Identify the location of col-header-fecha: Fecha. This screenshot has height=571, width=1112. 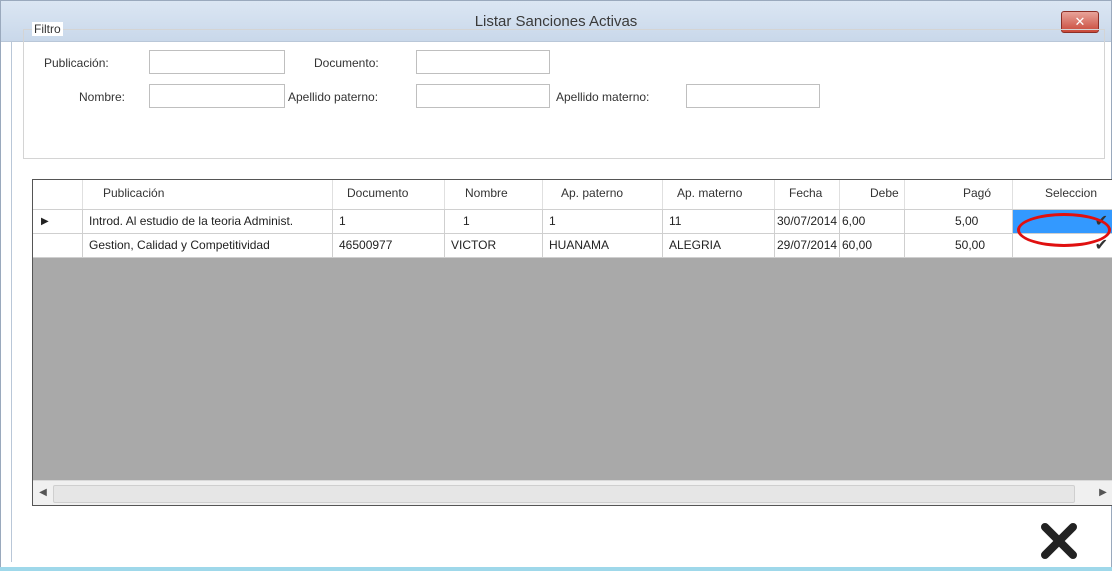
(807, 194).